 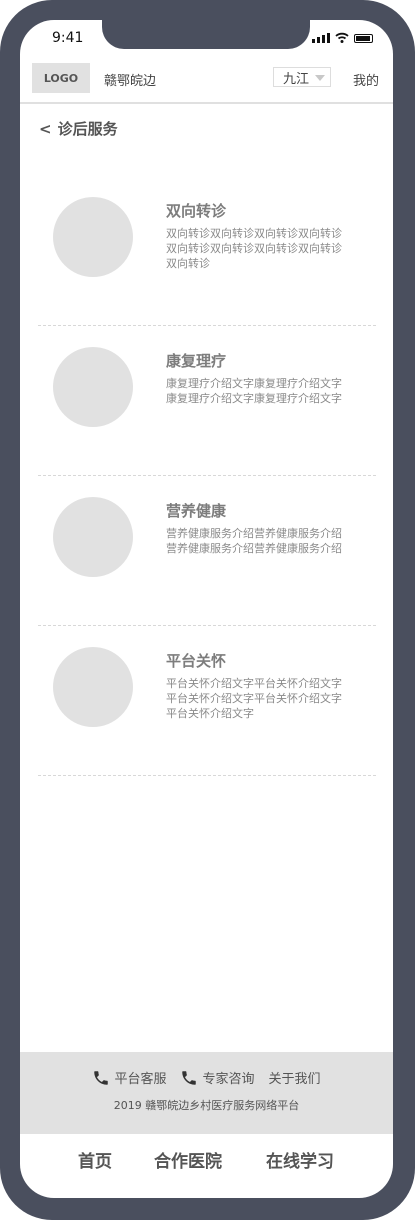 What do you see at coordinates (366, 79) in the screenshot?
I see `mine-link: 我的` at bounding box center [366, 79].